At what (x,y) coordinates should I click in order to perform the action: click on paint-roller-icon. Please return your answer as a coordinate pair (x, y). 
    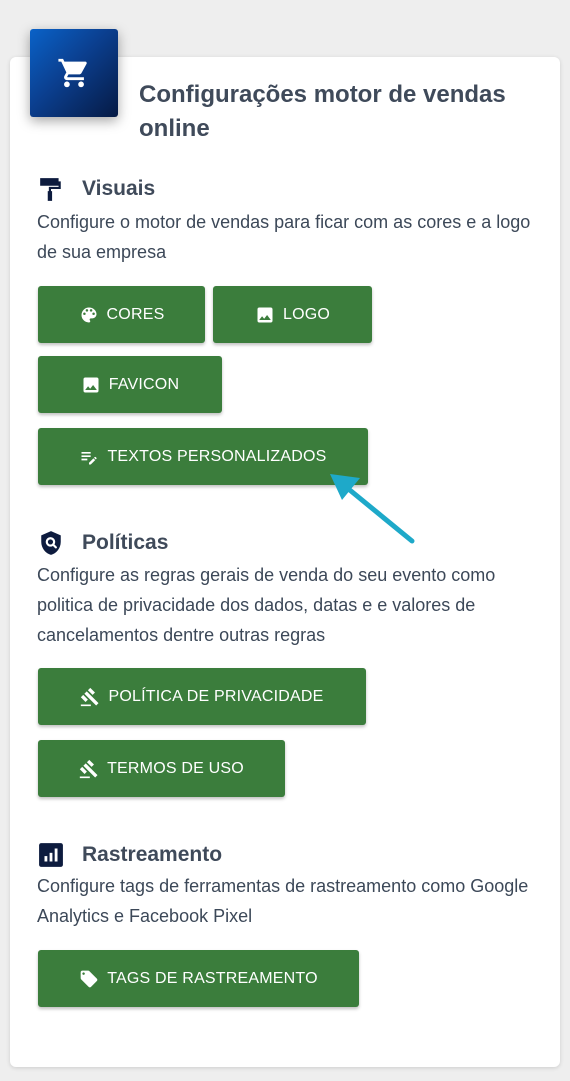
    Looking at the image, I should click on (51, 189).